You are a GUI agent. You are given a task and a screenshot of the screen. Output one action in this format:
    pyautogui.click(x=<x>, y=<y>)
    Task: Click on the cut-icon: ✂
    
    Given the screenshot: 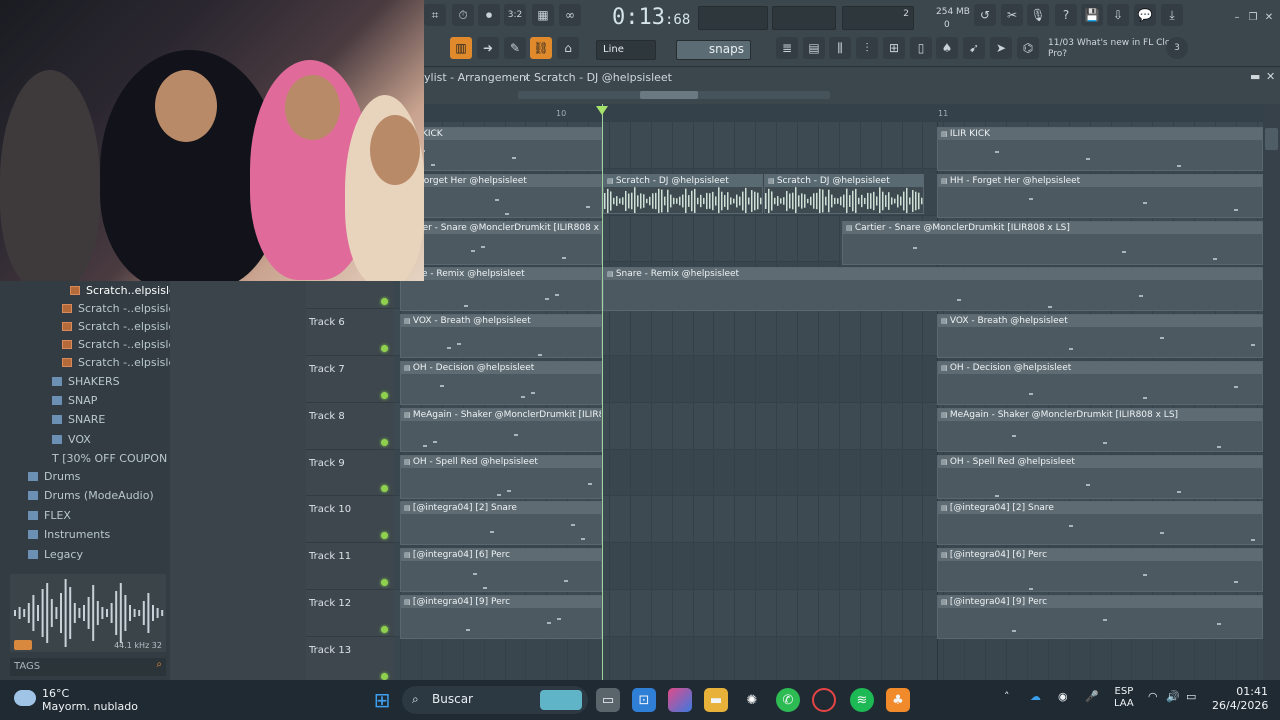 What is the action you would take?
    pyautogui.click(x=1012, y=15)
    